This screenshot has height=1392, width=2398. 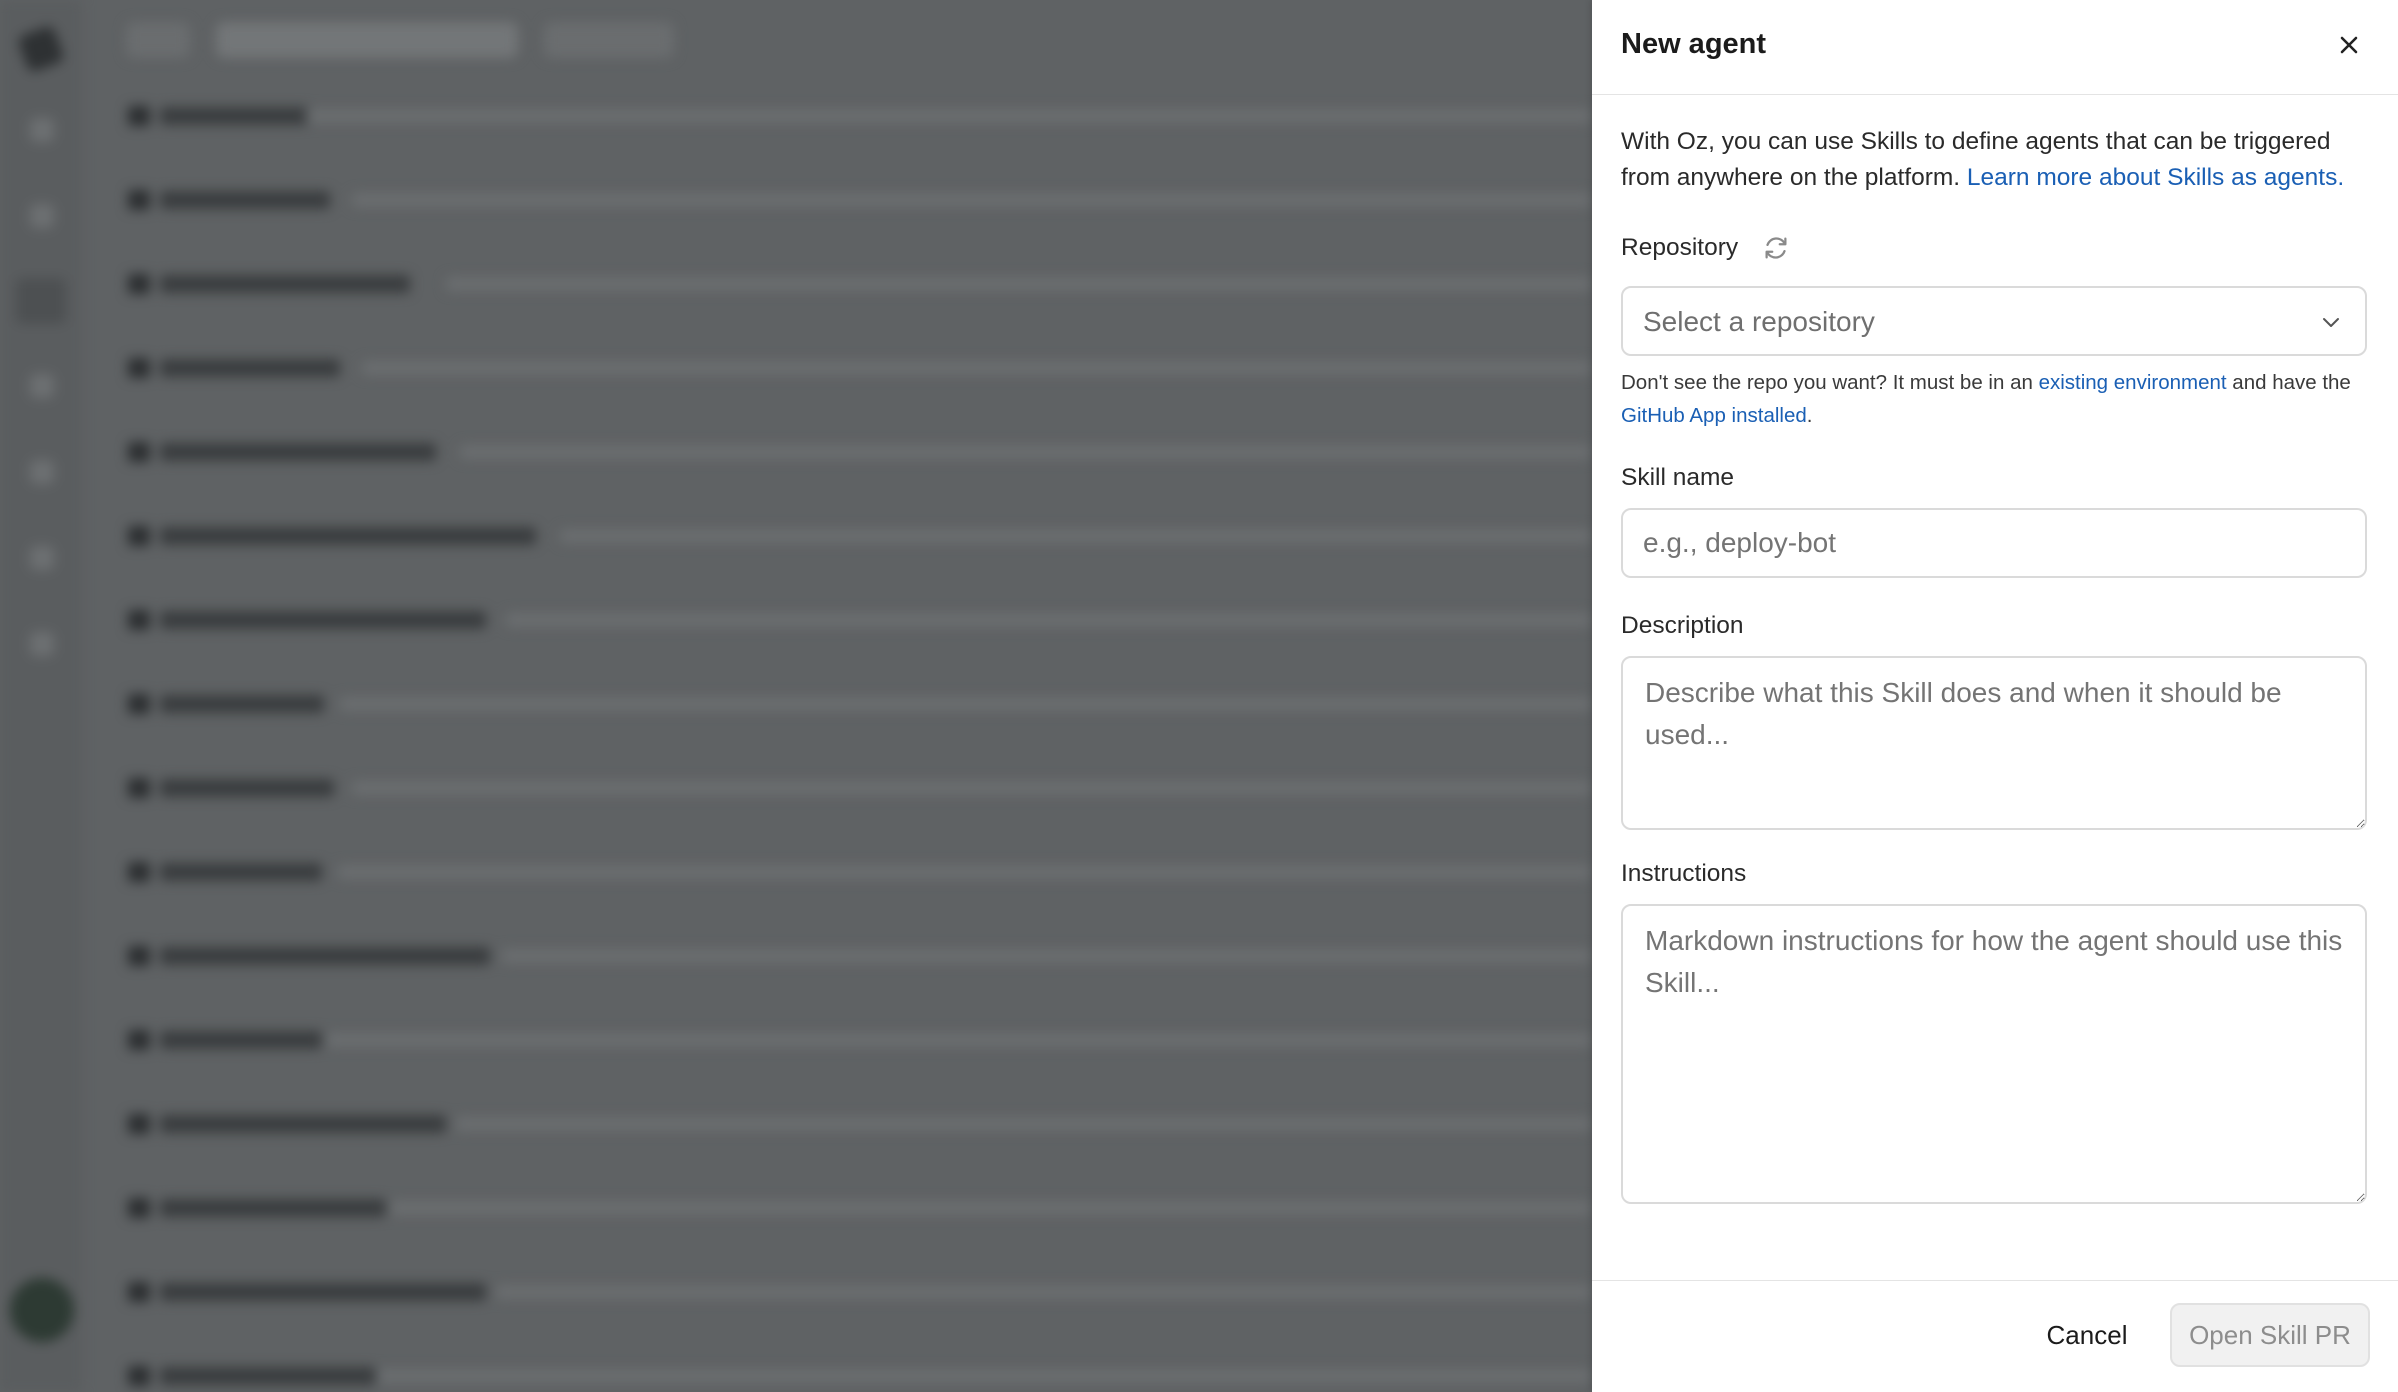 What do you see at coordinates (1694, 44) in the screenshot?
I see `drawer-title: New agent` at bounding box center [1694, 44].